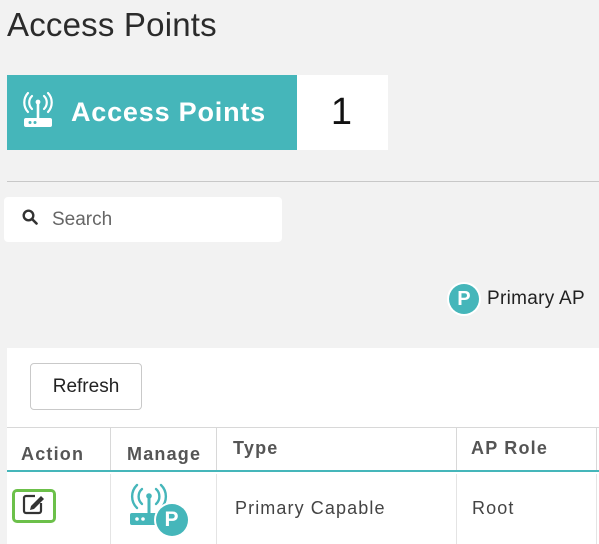  What do you see at coordinates (59, 509) in the screenshot?
I see `action-cell` at bounding box center [59, 509].